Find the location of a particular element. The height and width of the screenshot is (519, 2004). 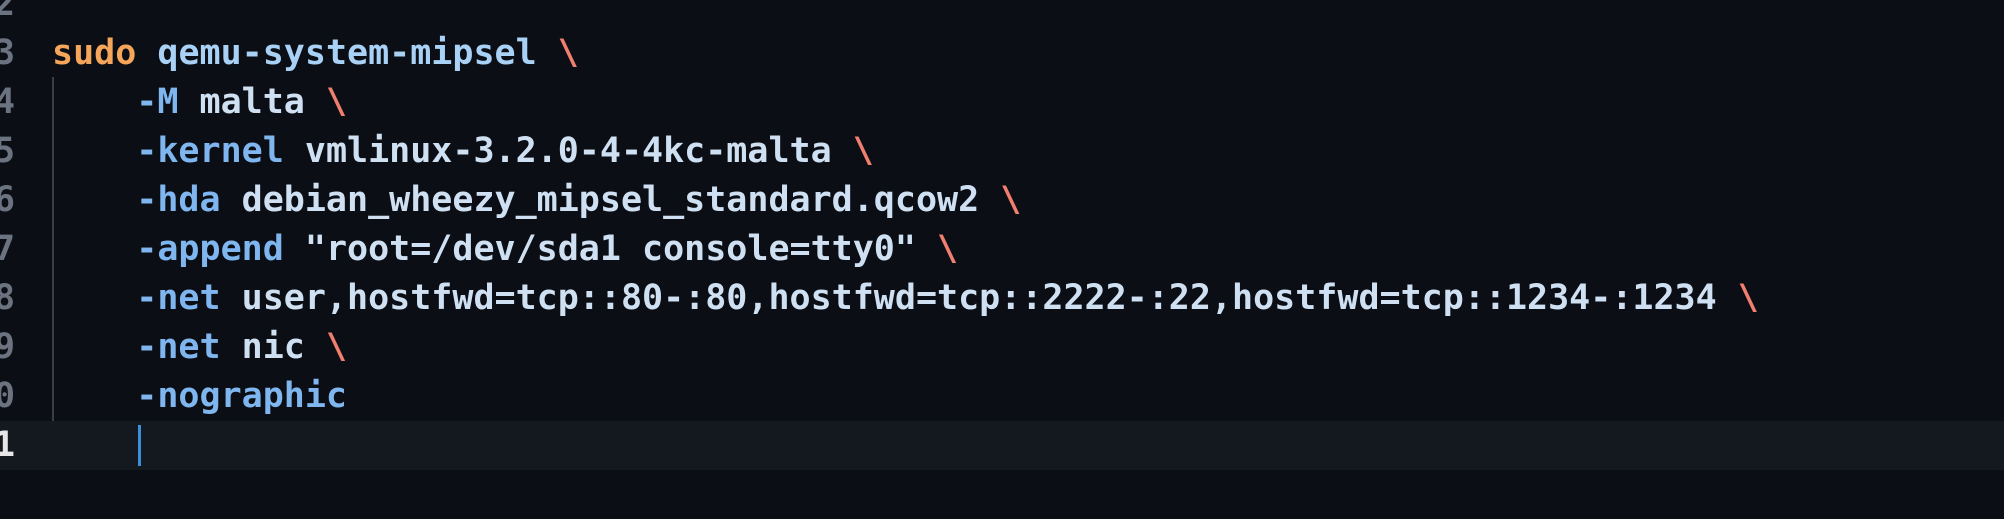

code-token: -hda is located at coordinates (136, 200).